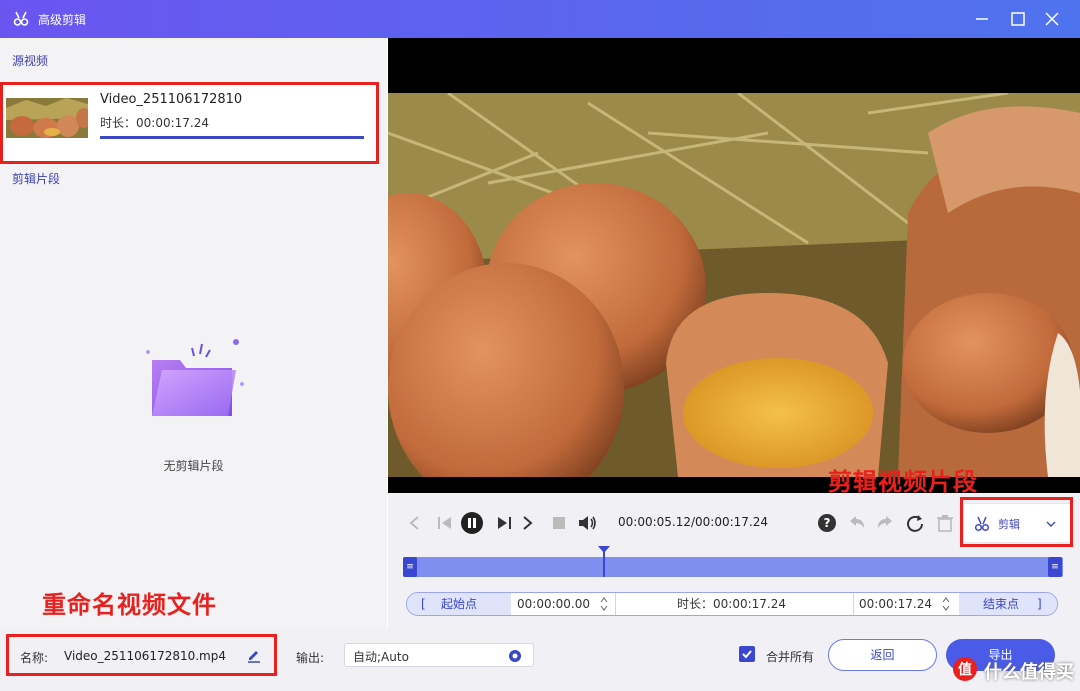  Describe the element at coordinates (515, 656) in the screenshot. I see `settings-gear-icon` at that location.